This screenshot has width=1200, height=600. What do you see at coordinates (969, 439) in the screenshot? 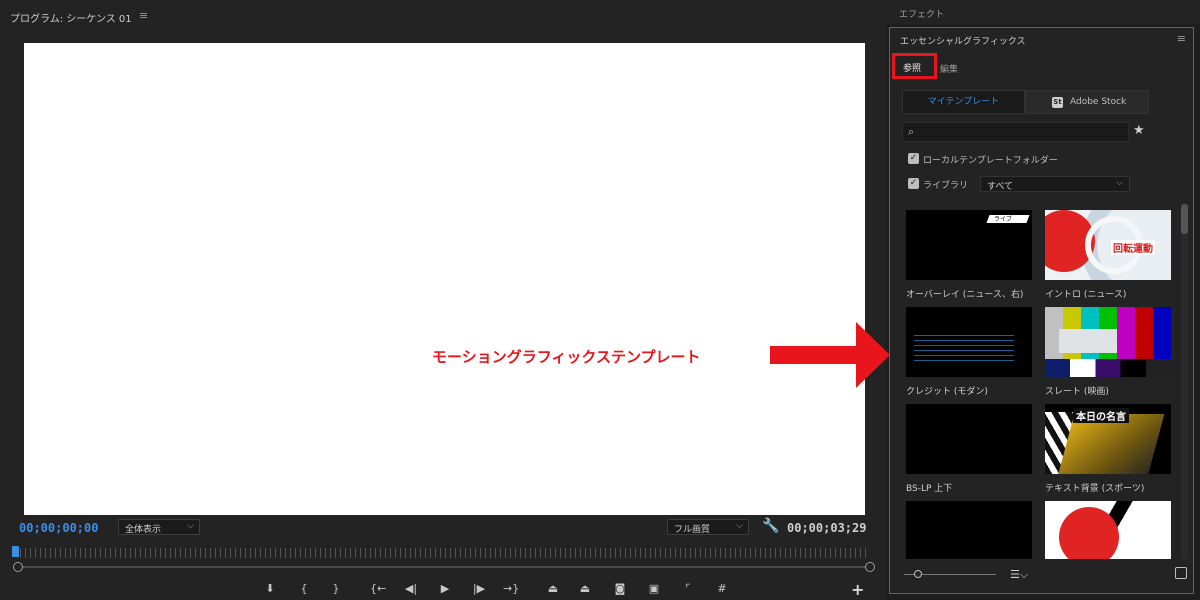
I see `template-thumbnail-lower-third` at bounding box center [969, 439].